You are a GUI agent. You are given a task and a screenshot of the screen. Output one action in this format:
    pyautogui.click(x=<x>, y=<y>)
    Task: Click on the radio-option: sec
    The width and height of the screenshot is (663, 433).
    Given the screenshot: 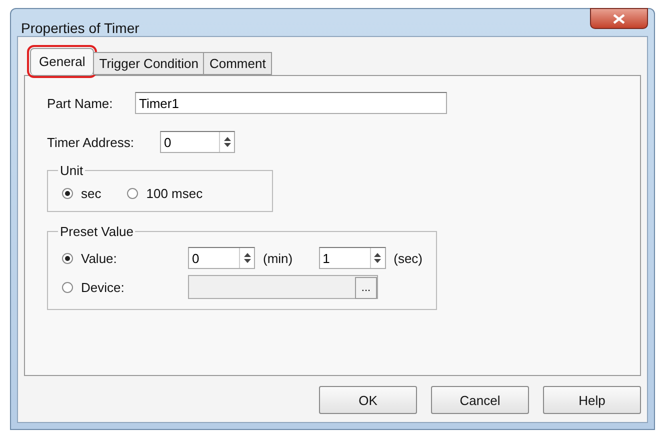 What is the action you would take?
    pyautogui.click(x=82, y=193)
    